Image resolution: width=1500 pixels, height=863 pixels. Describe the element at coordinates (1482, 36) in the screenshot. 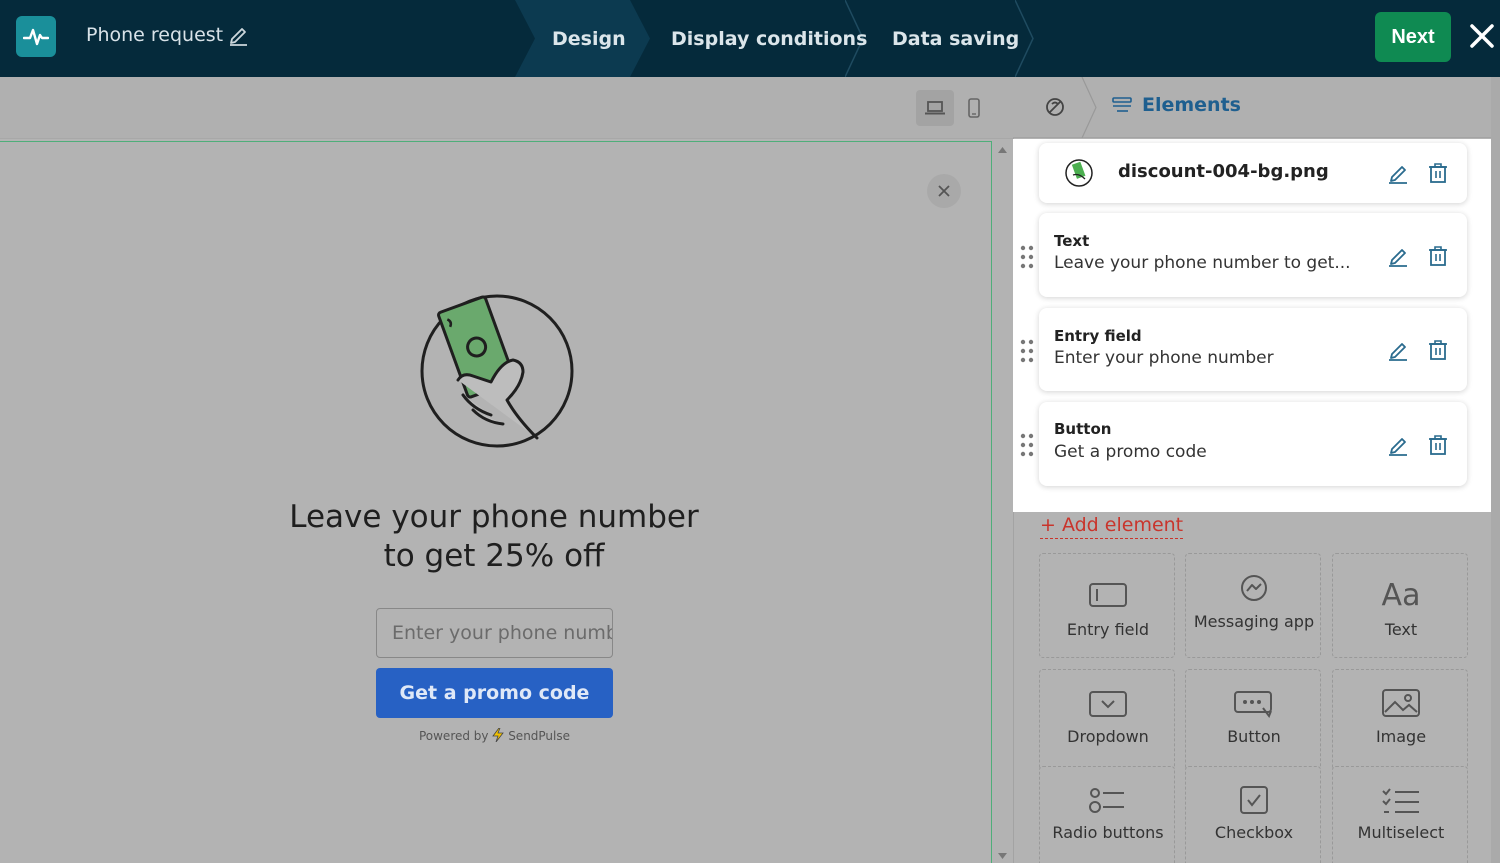

I see `close-icon` at that location.